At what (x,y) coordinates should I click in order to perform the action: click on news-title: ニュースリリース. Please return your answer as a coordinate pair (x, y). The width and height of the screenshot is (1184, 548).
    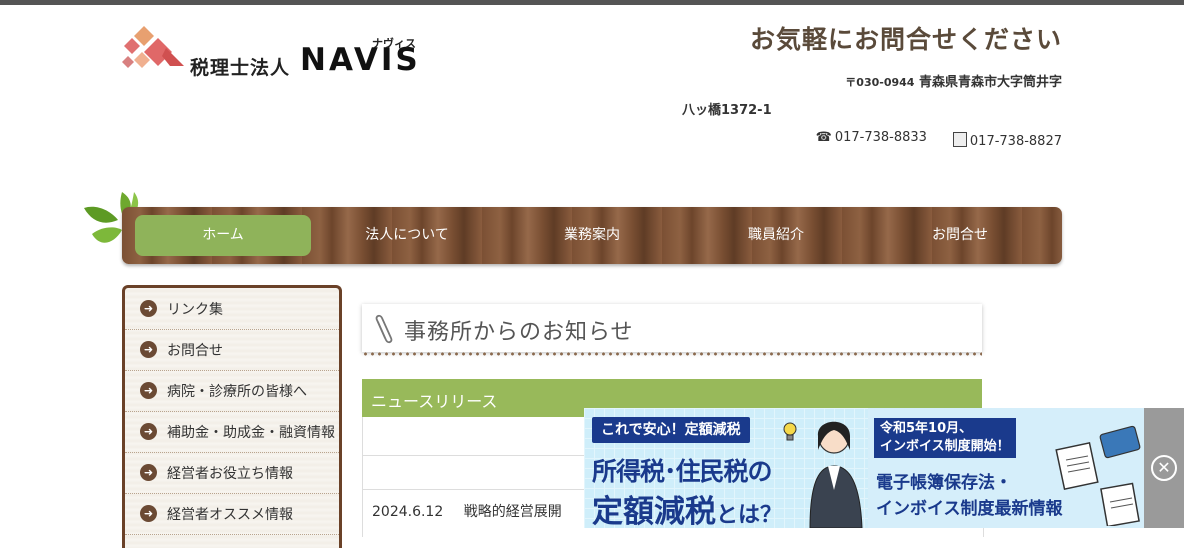
    Looking at the image, I should click on (434, 401).